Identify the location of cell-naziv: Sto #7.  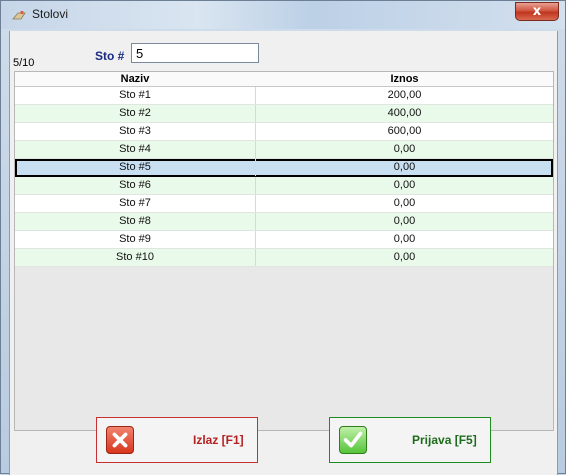
(135, 203).